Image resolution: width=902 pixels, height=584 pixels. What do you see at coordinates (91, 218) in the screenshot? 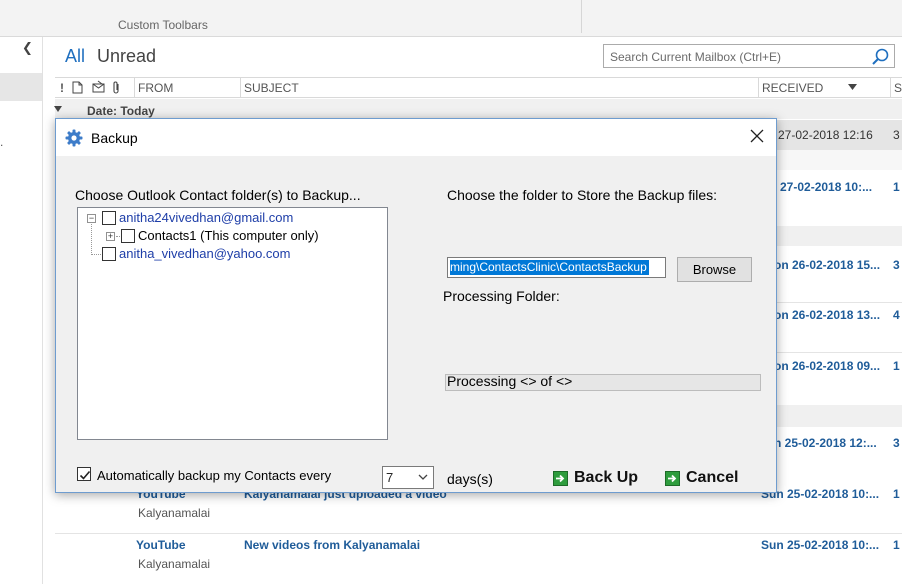
I see `collapse-node-icon: −` at bounding box center [91, 218].